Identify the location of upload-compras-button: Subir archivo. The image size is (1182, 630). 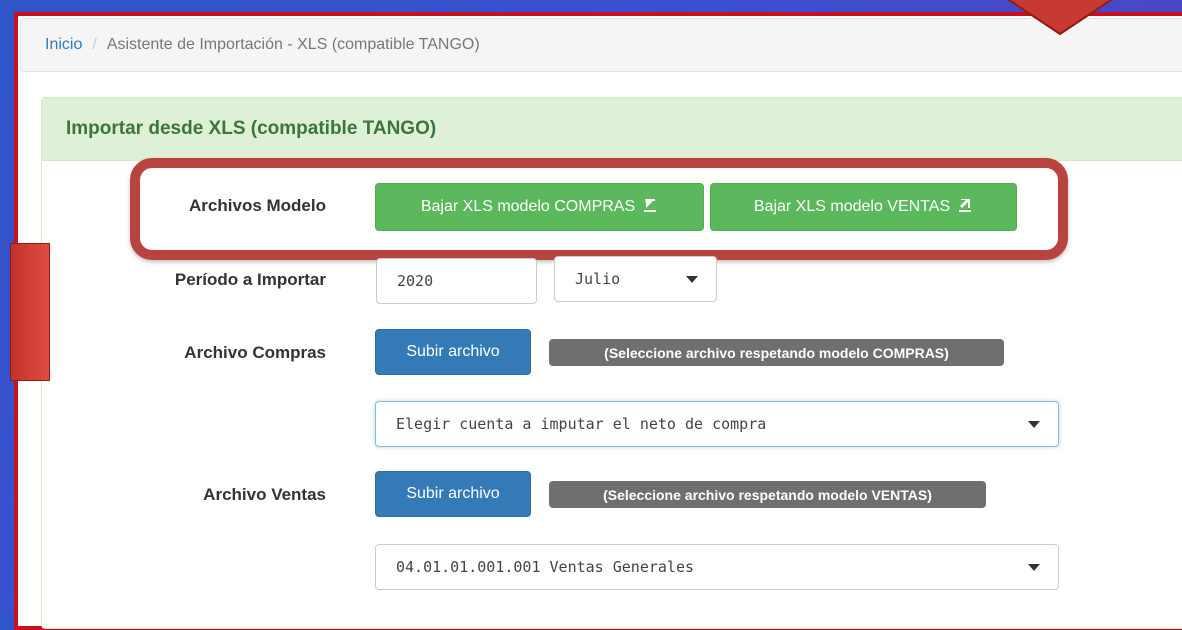
(453, 352).